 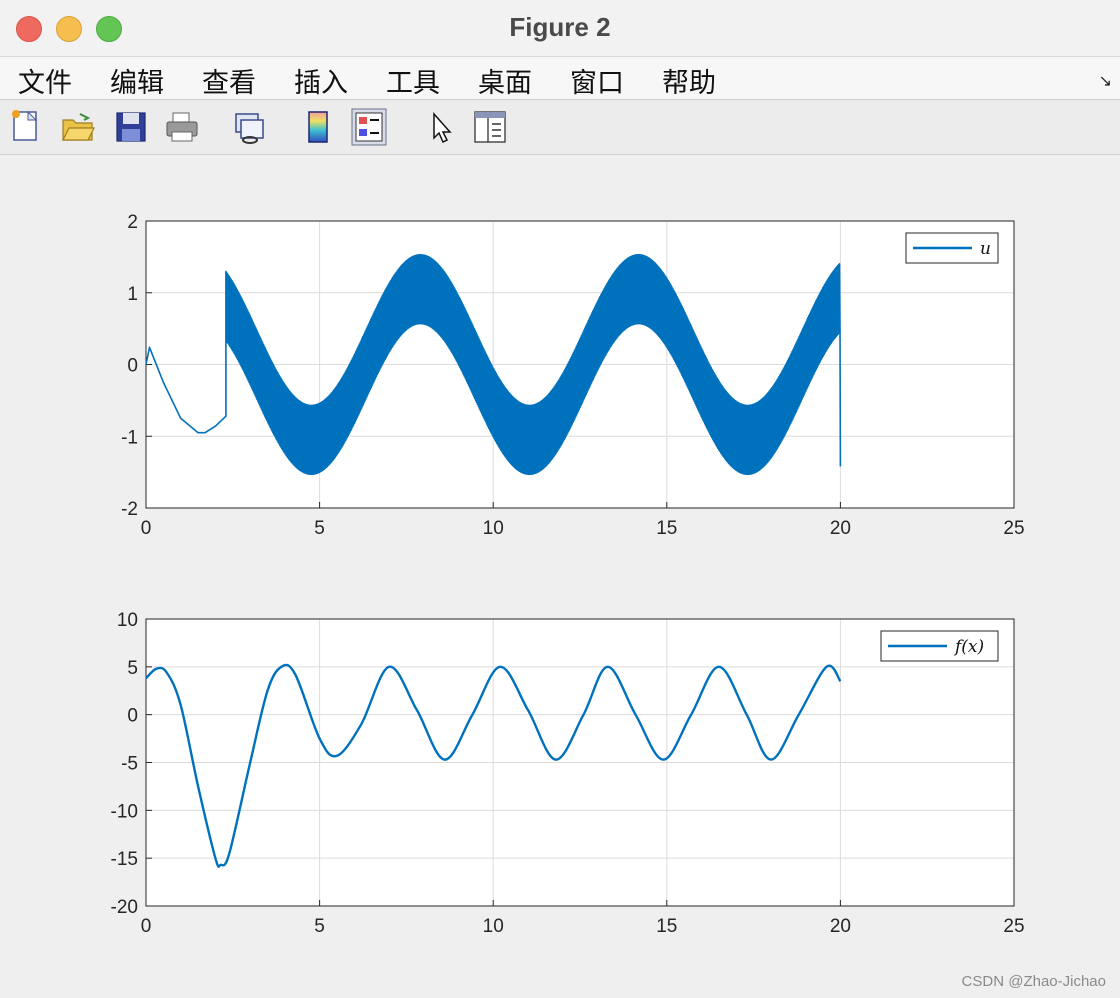 What do you see at coordinates (129, 509) in the screenshot?
I see `y-tick-label: -2` at bounding box center [129, 509].